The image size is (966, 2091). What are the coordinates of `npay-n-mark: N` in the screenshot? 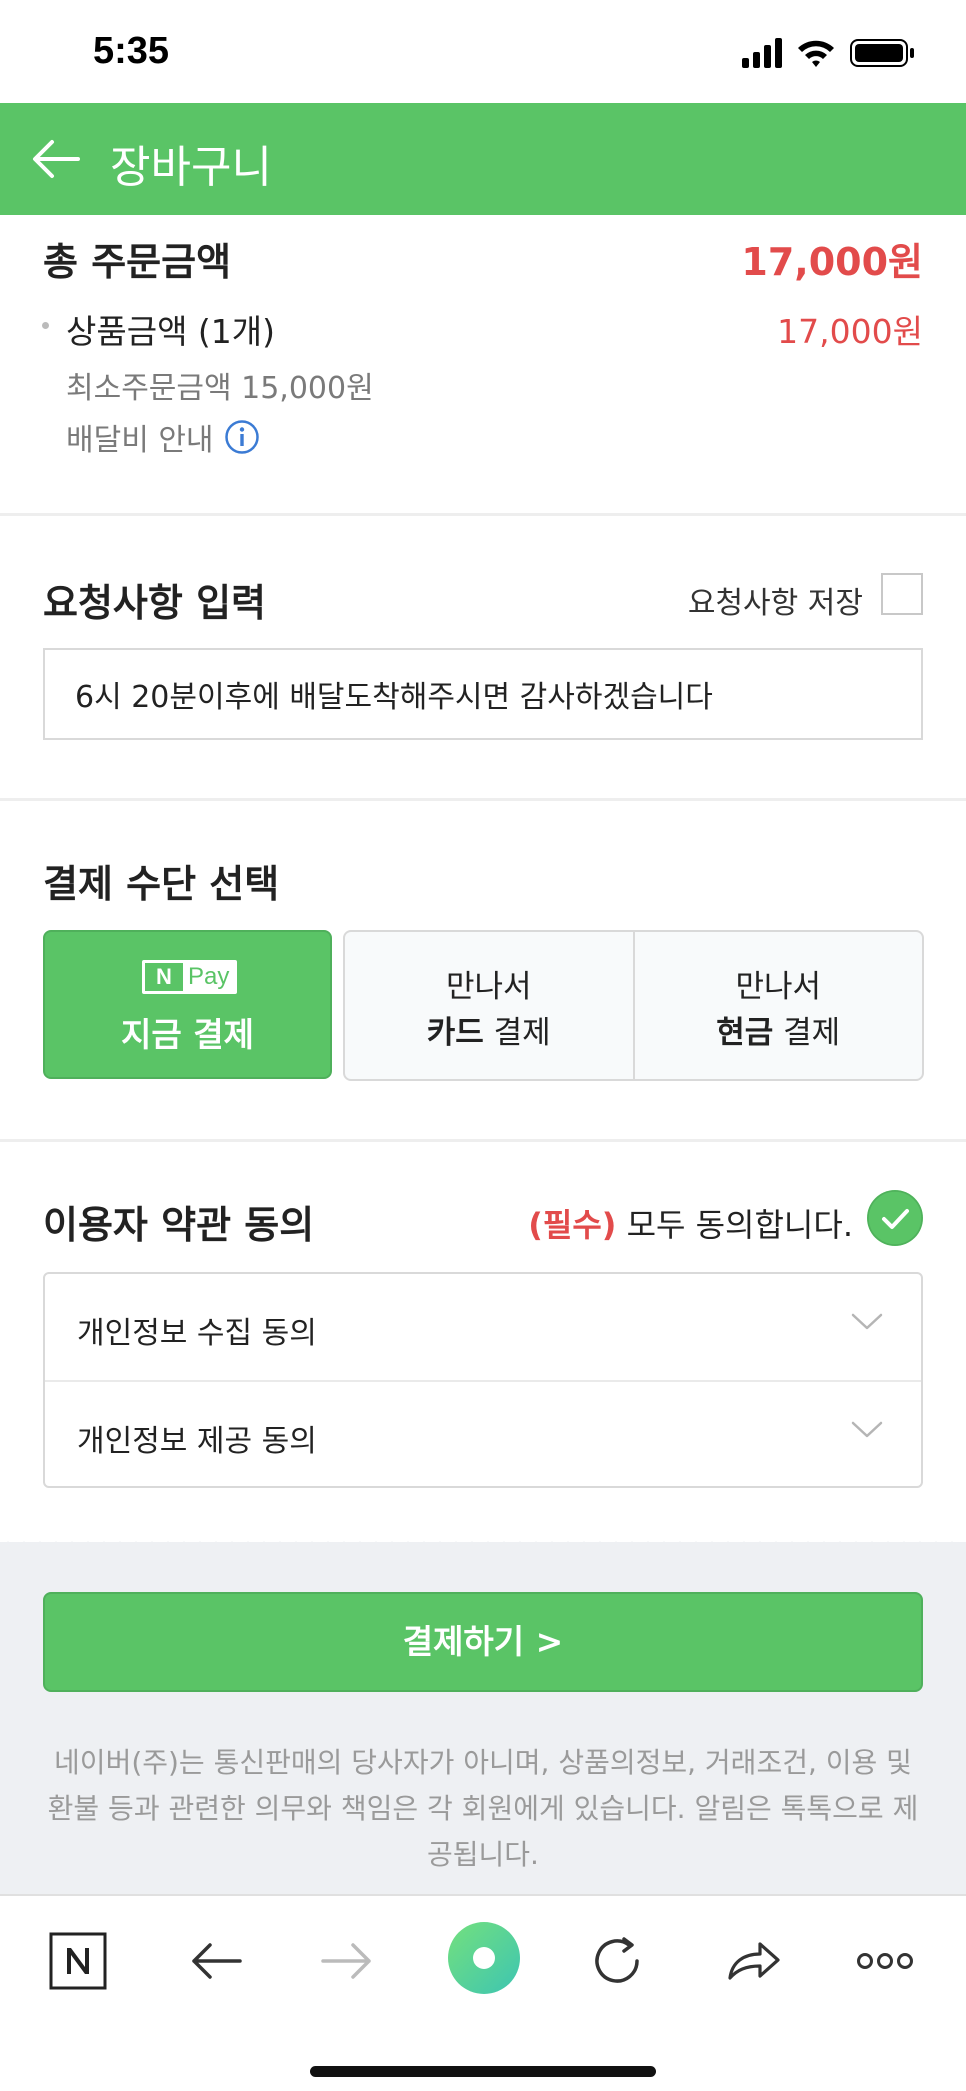 It's located at (164, 977).